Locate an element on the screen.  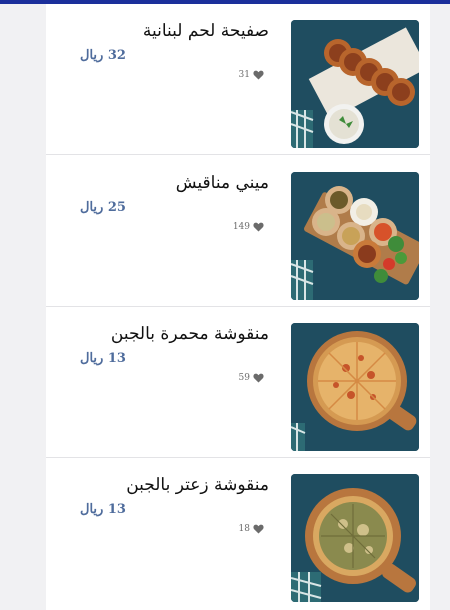
likes-count: 18 is located at coordinates (244, 529).